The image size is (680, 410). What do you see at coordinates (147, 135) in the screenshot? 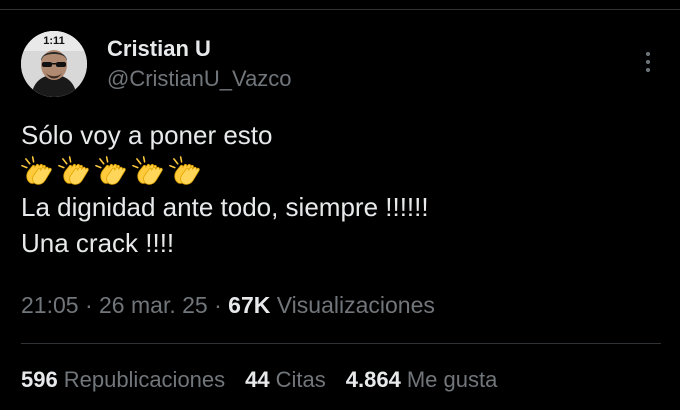
I see `tweet-line-1: Sólo voy a poner esto` at bounding box center [147, 135].